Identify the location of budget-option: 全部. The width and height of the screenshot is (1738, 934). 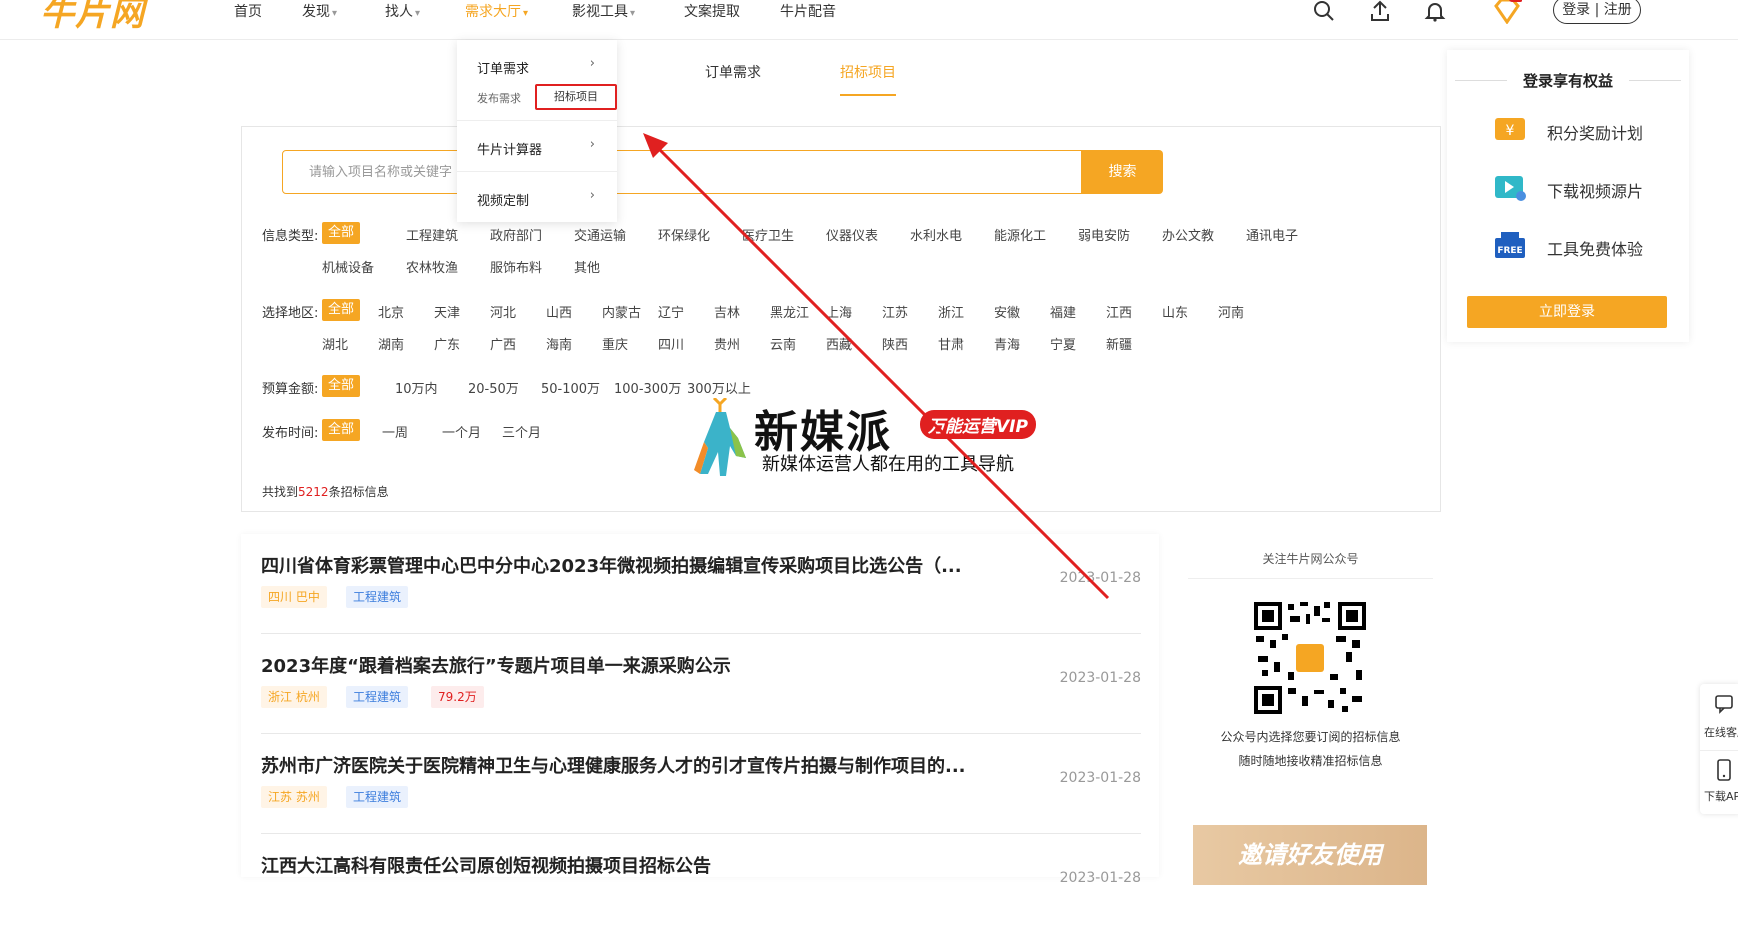
(341, 386).